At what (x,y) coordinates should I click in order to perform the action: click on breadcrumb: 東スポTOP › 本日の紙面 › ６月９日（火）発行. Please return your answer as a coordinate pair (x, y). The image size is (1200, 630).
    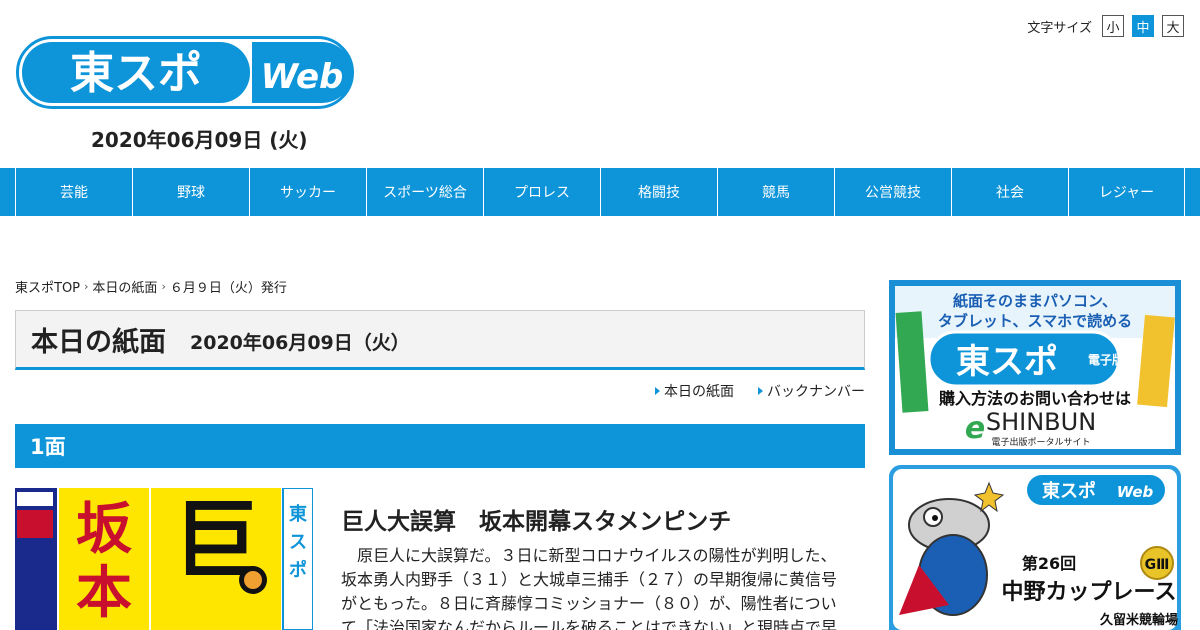
    Looking at the image, I should click on (151, 286).